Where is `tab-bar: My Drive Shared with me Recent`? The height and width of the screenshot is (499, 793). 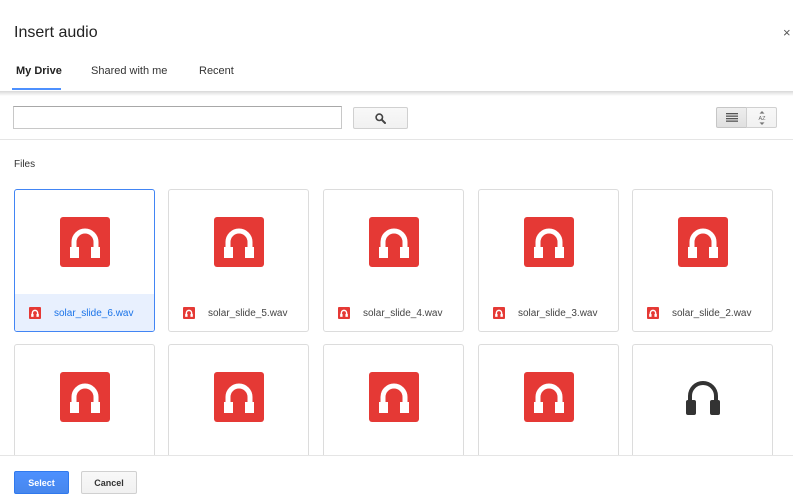
tab-bar: My Drive Shared with me Recent is located at coordinates (396, 75).